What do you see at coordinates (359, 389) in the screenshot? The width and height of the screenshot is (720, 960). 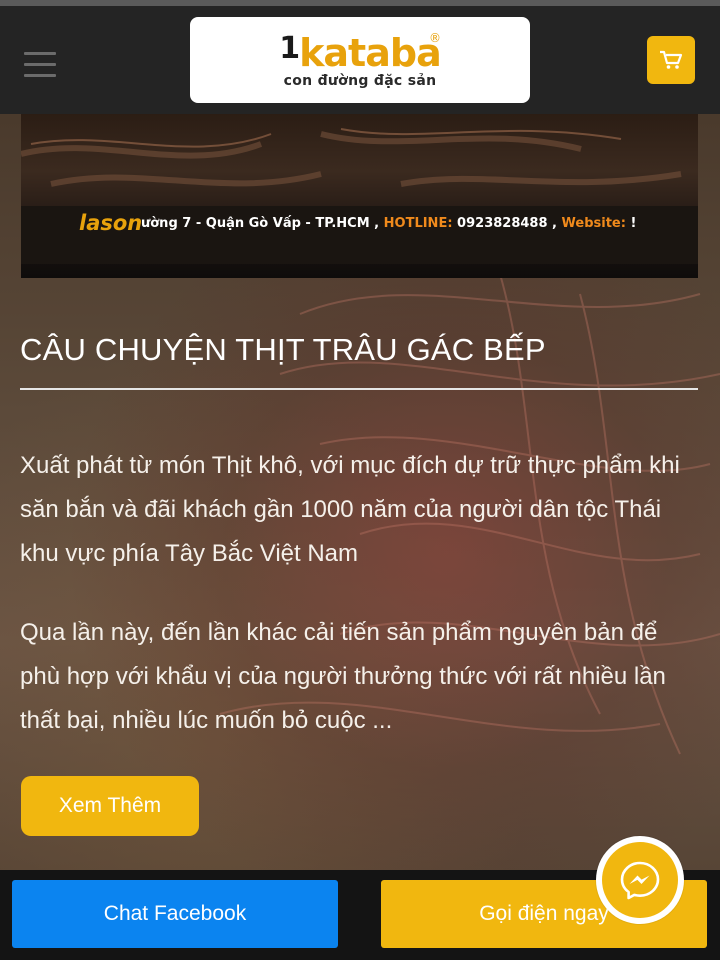 I see `title-divider` at bounding box center [359, 389].